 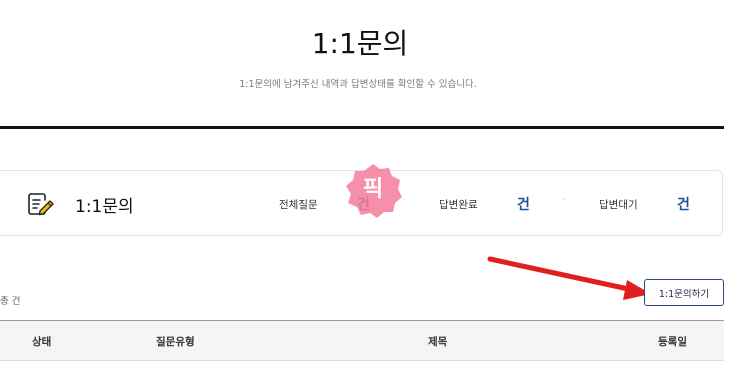 I want to click on page-title: 1:1문의, so click(x=360, y=43).